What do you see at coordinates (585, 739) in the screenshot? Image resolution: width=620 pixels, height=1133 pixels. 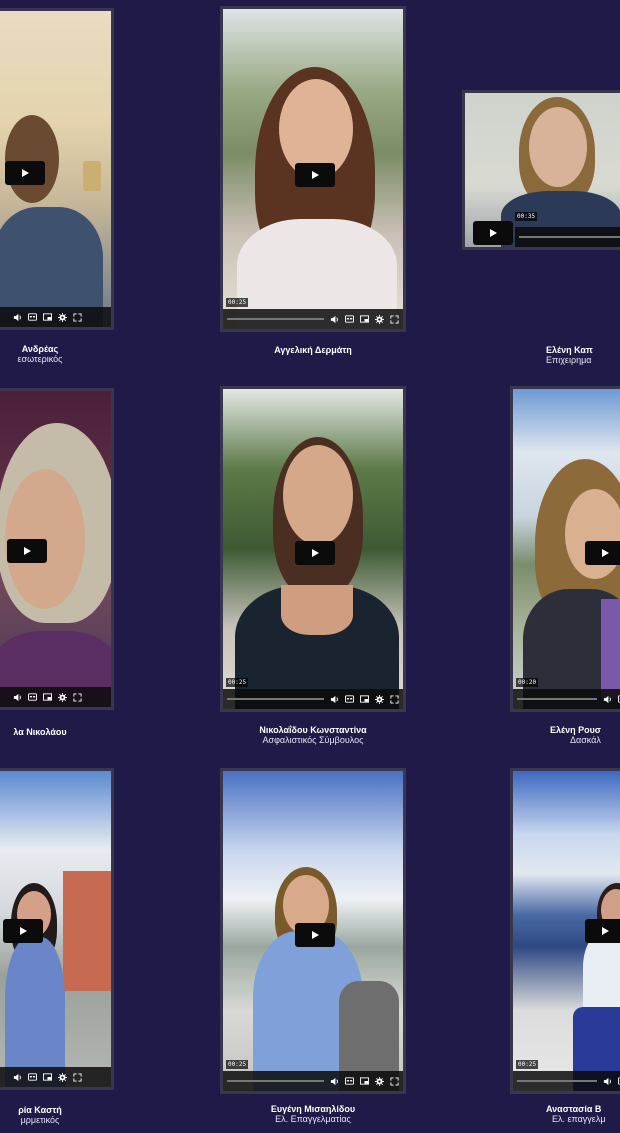 I see `person-role: Δασκάλ` at bounding box center [585, 739].